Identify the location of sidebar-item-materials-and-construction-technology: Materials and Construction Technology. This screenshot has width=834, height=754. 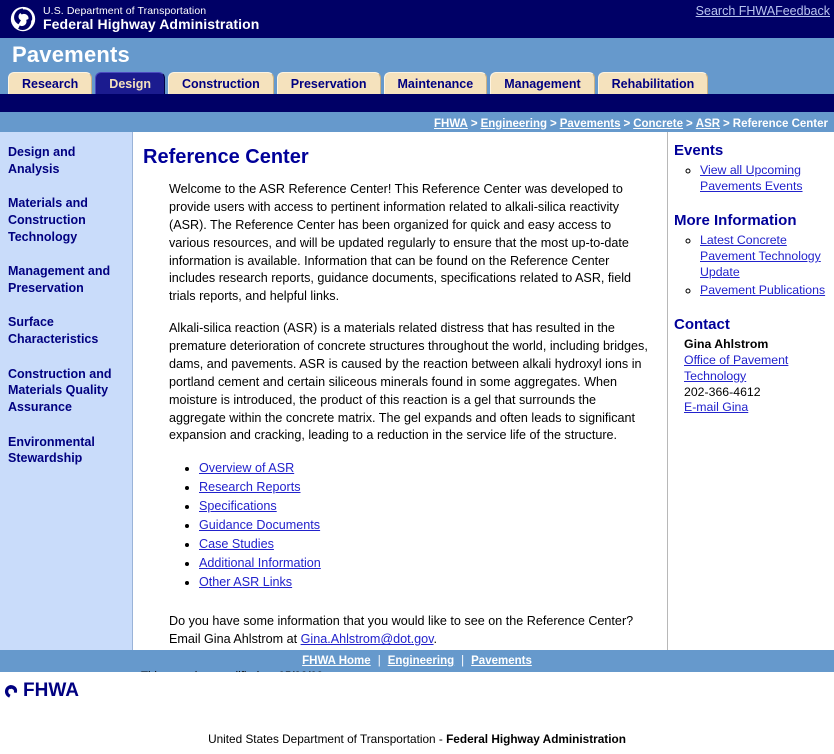
(66, 220).